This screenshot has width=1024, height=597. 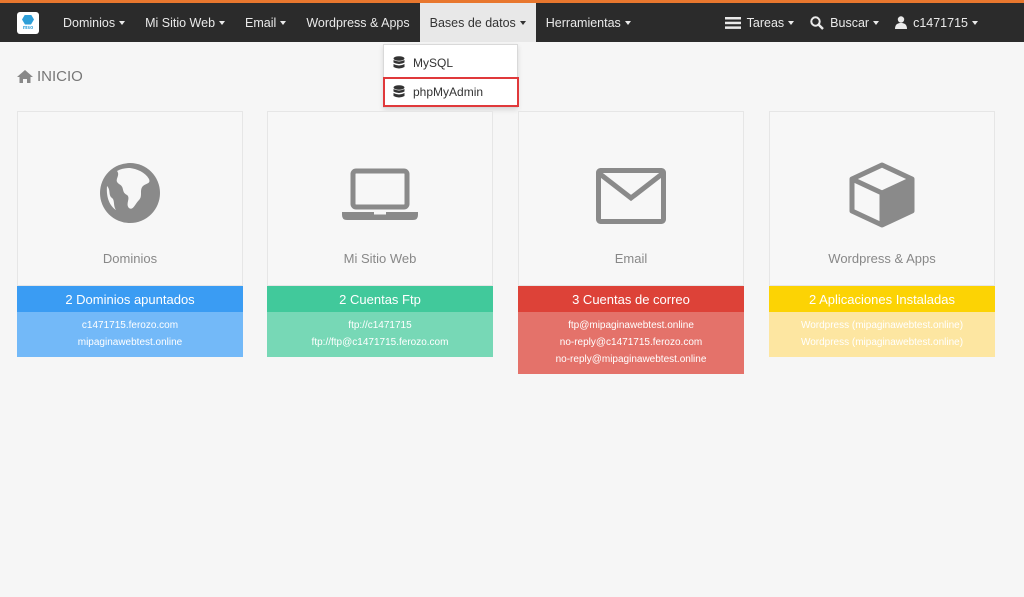 What do you see at coordinates (130, 258) in the screenshot?
I see `card-label: Dominios` at bounding box center [130, 258].